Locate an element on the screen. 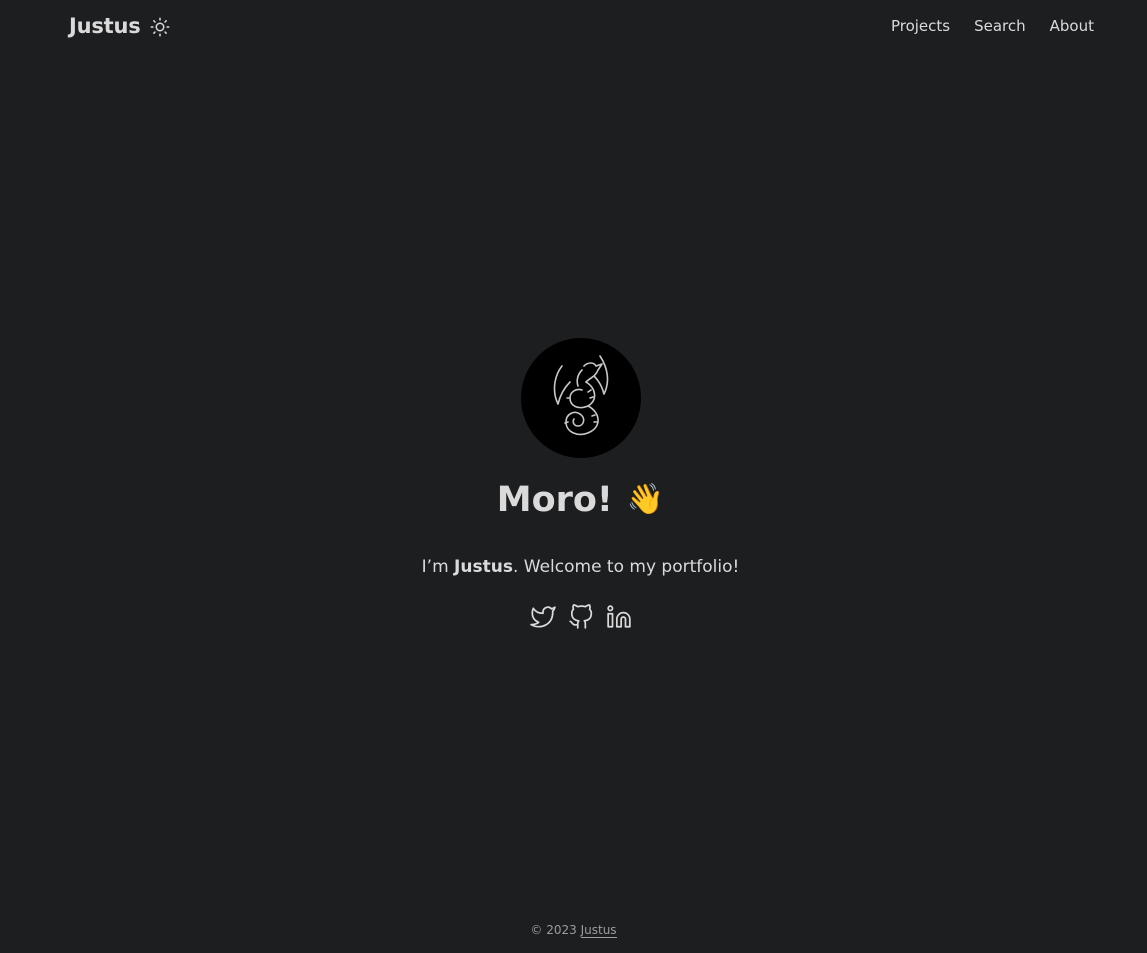 The height and width of the screenshot is (953, 1147). footer-author-link: Justus is located at coordinates (598, 930).